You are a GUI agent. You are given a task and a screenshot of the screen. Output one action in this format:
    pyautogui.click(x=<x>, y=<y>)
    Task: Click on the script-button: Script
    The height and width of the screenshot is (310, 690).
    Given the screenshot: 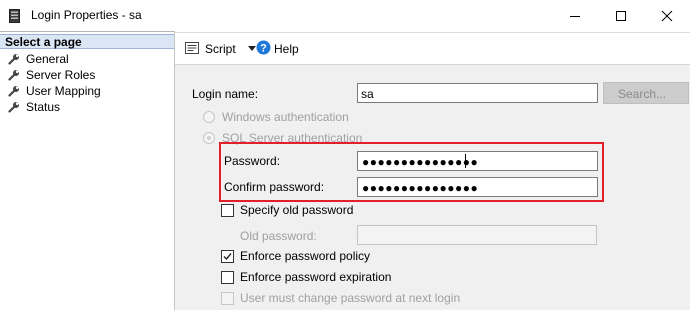 What is the action you would take?
    pyautogui.click(x=223, y=49)
    